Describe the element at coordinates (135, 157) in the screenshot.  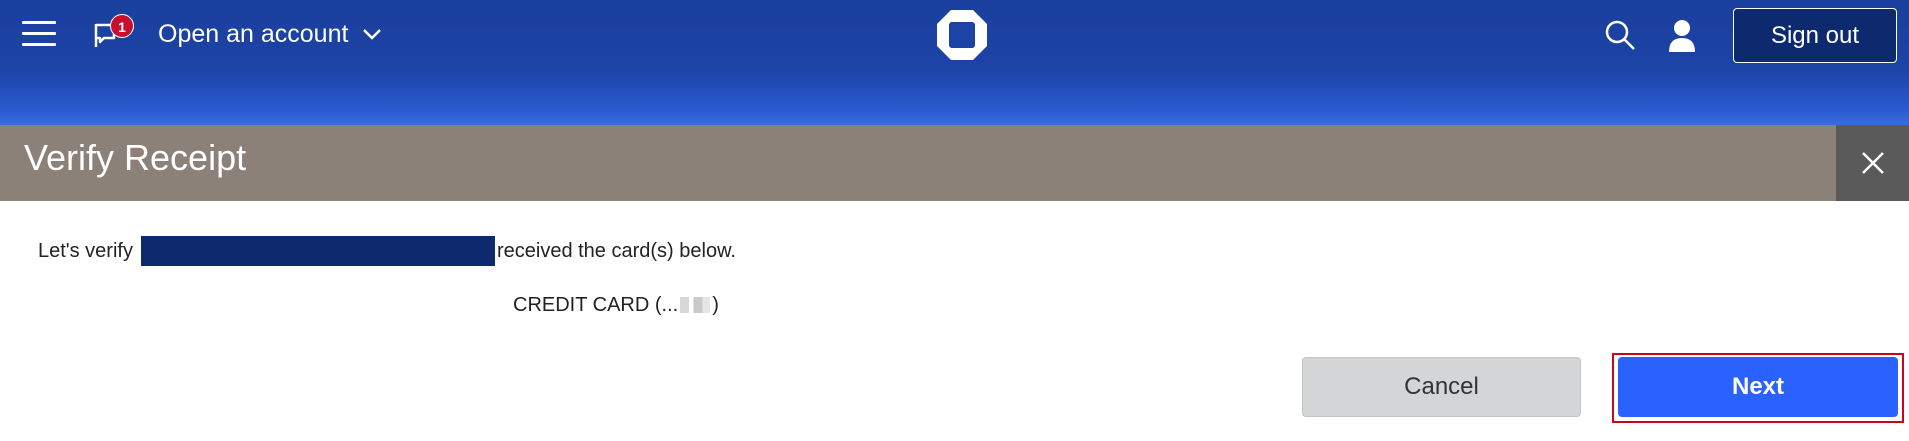
I see `page-title: Verify Receipt` at that location.